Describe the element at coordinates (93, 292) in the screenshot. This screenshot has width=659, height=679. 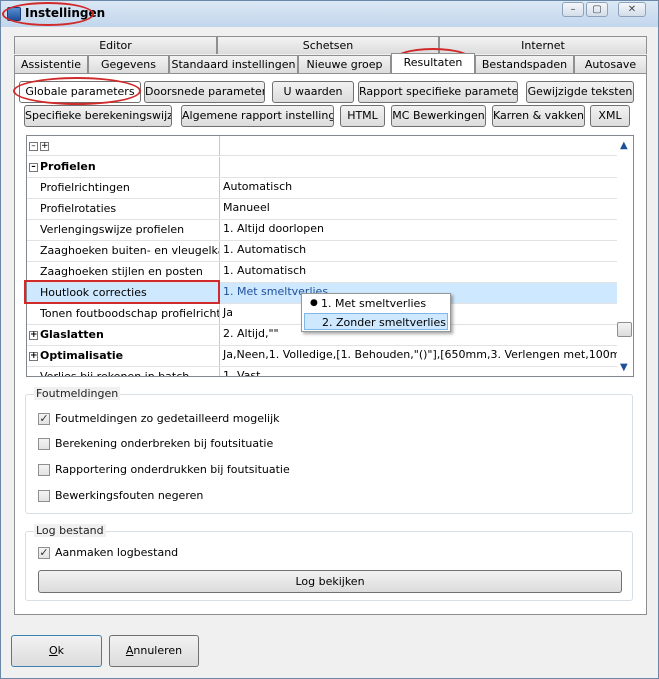
I see `property-label: Houtlook correcties` at that location.